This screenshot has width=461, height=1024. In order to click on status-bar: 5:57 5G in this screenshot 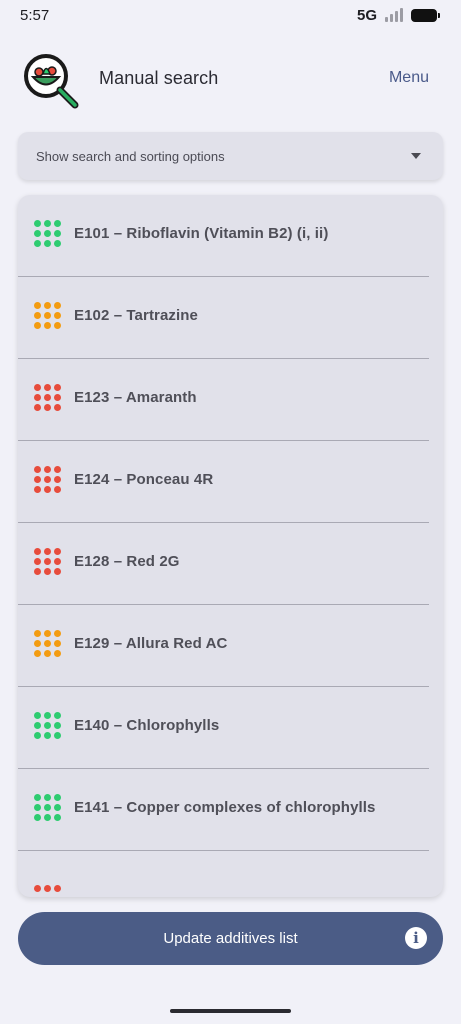, I will do `click(230, 15)`.